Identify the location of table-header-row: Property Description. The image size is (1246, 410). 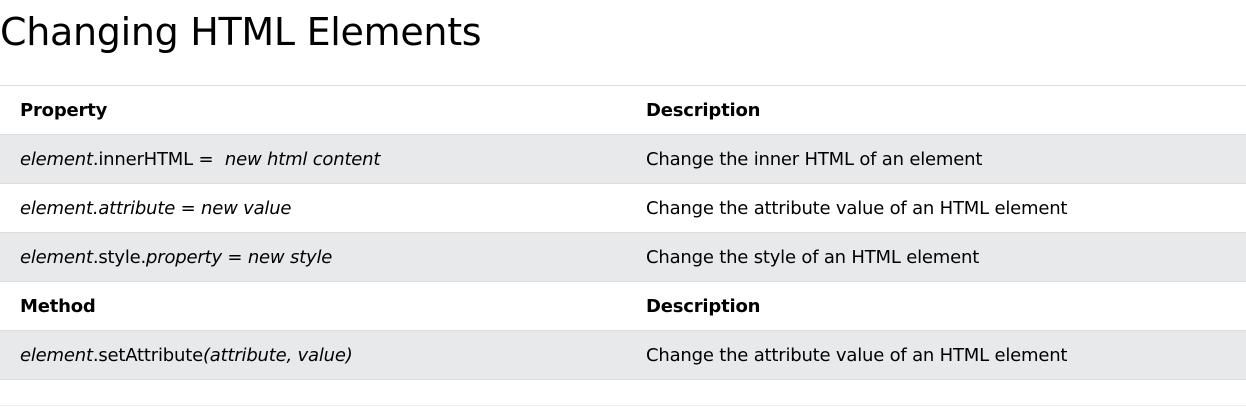
(623, 110).